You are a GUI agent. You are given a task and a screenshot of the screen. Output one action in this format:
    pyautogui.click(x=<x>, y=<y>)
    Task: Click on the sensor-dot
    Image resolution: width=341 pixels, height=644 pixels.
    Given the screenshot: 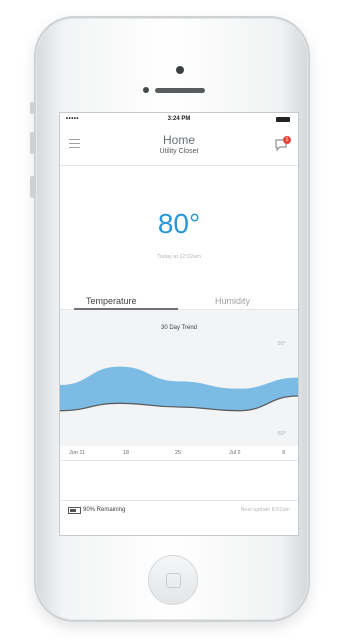 What is the action you would take?
    pyautogui.click(x=146, y=90)
    